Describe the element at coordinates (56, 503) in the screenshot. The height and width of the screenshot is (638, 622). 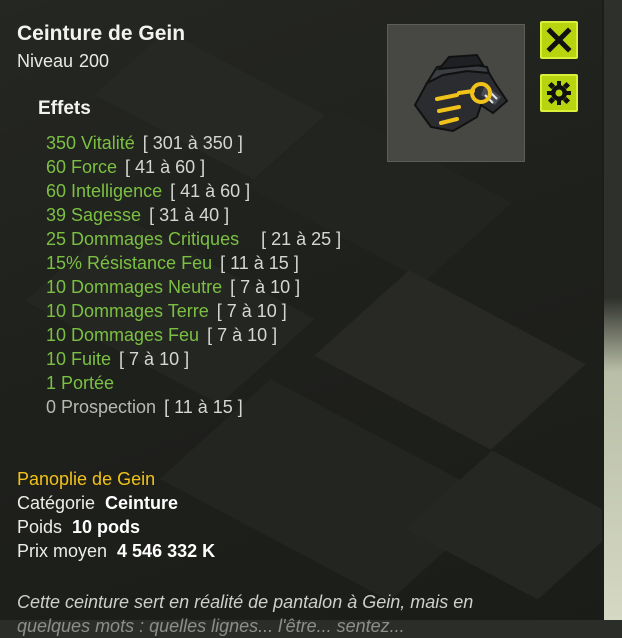
I see `category-label: Catégorie` at that location.